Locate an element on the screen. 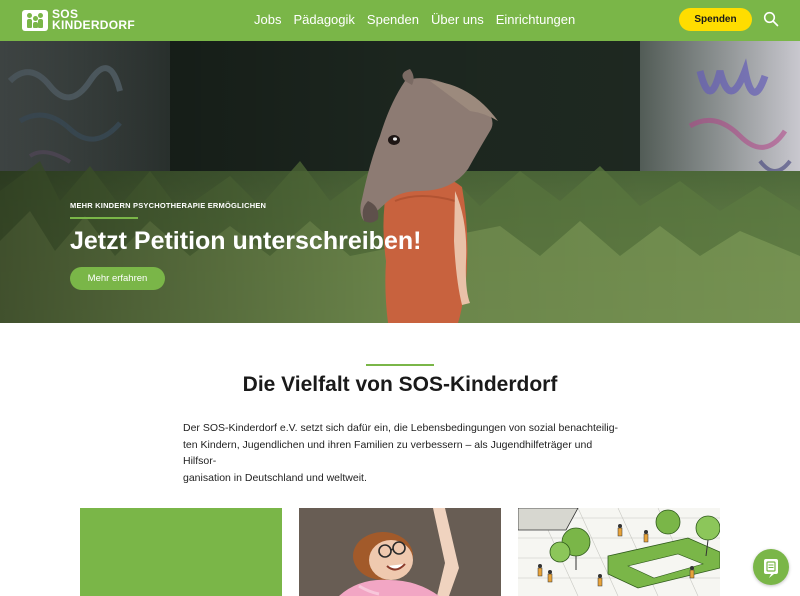 The width and height of the screenshot is (800, 596). hero-accent-line is located at coordinates (104, 218).